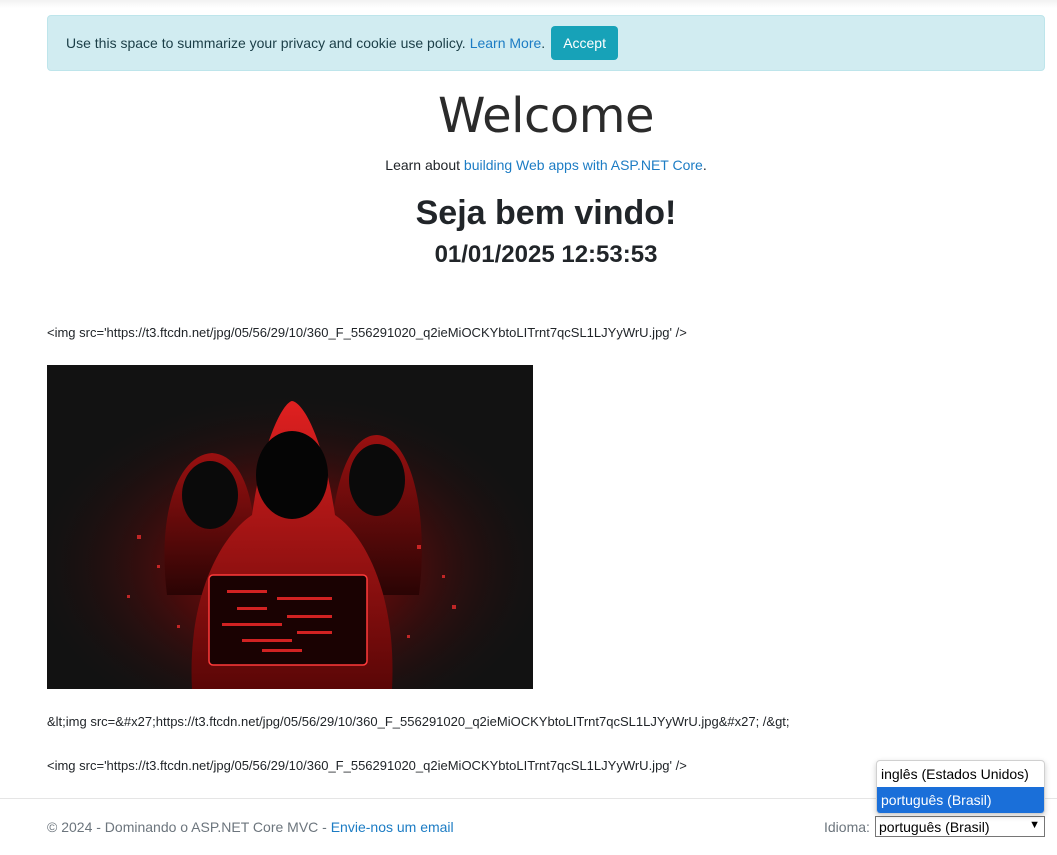 The height and width of the screenshot is (855, 1057). I want to click on cookie-punctuation: ., so click(543, 43).